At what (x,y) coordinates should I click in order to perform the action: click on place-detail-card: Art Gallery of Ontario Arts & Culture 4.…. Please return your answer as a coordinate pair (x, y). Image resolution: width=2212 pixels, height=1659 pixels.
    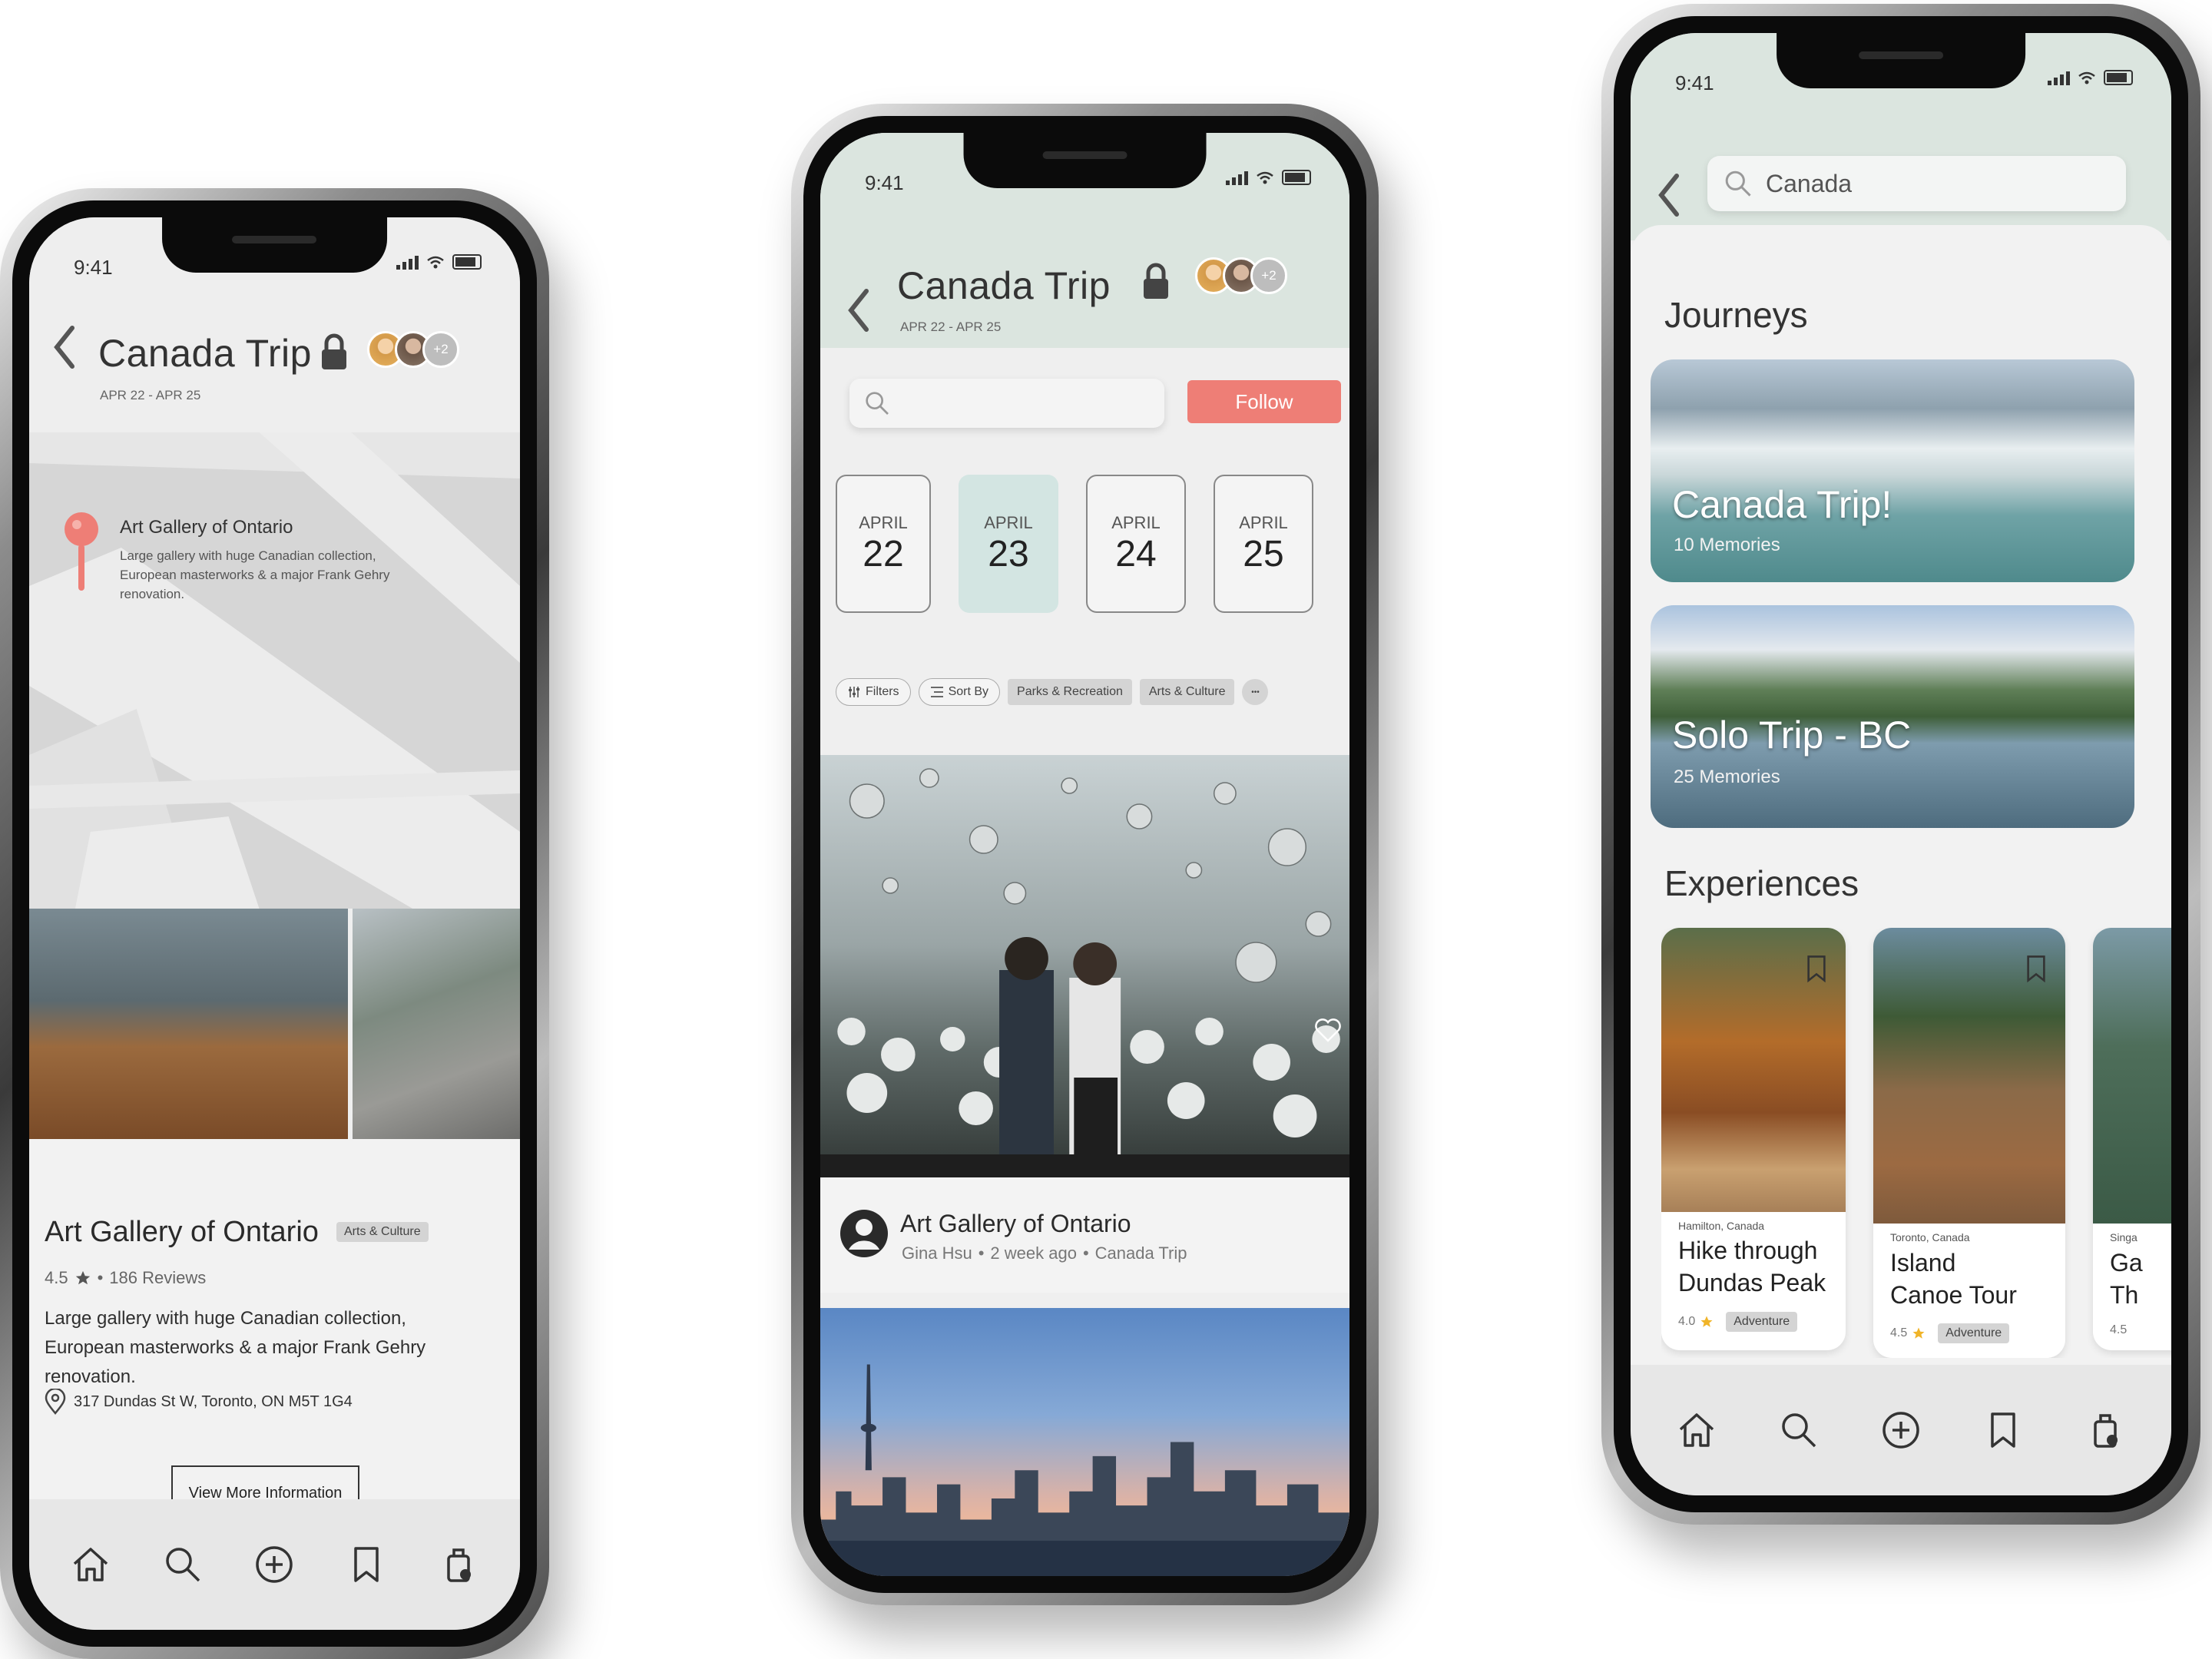
    Looking at the image, I should click on (275, 1330).